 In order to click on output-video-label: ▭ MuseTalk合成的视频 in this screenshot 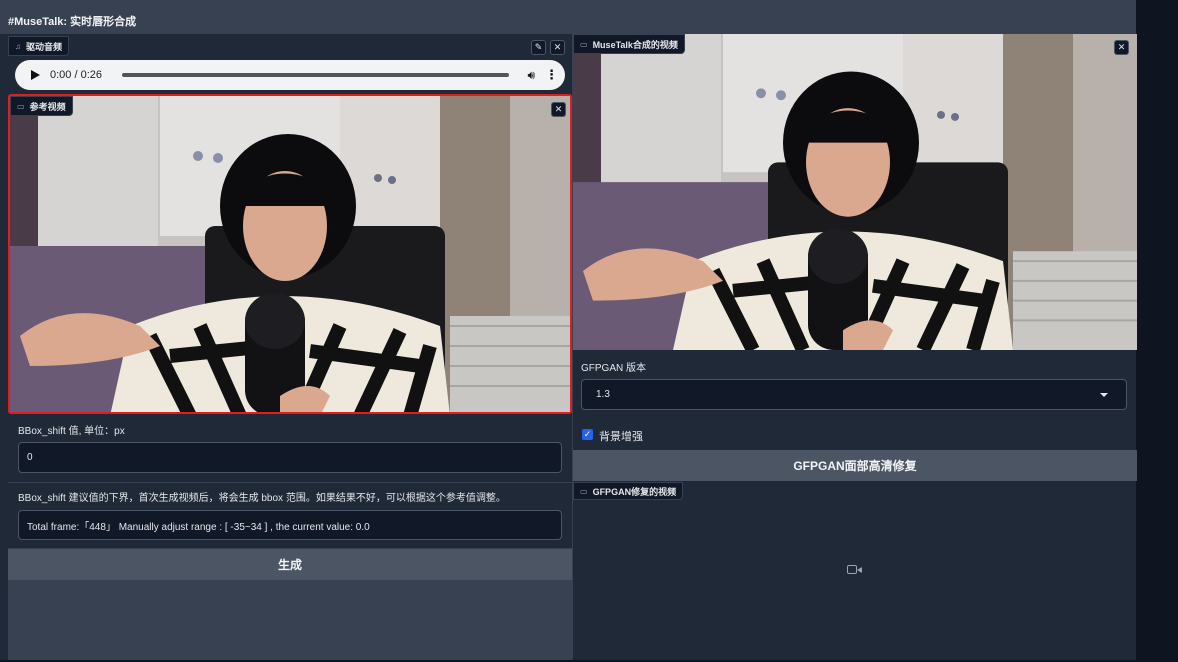, I will do `click(629, 44)`.